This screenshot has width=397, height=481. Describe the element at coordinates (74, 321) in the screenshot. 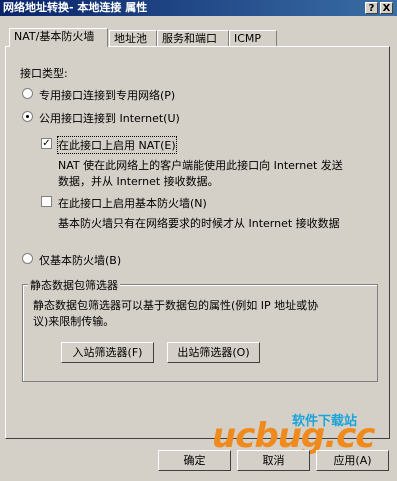

I see `packet-filter-desc-2: 议)来限制传输。` at that location.